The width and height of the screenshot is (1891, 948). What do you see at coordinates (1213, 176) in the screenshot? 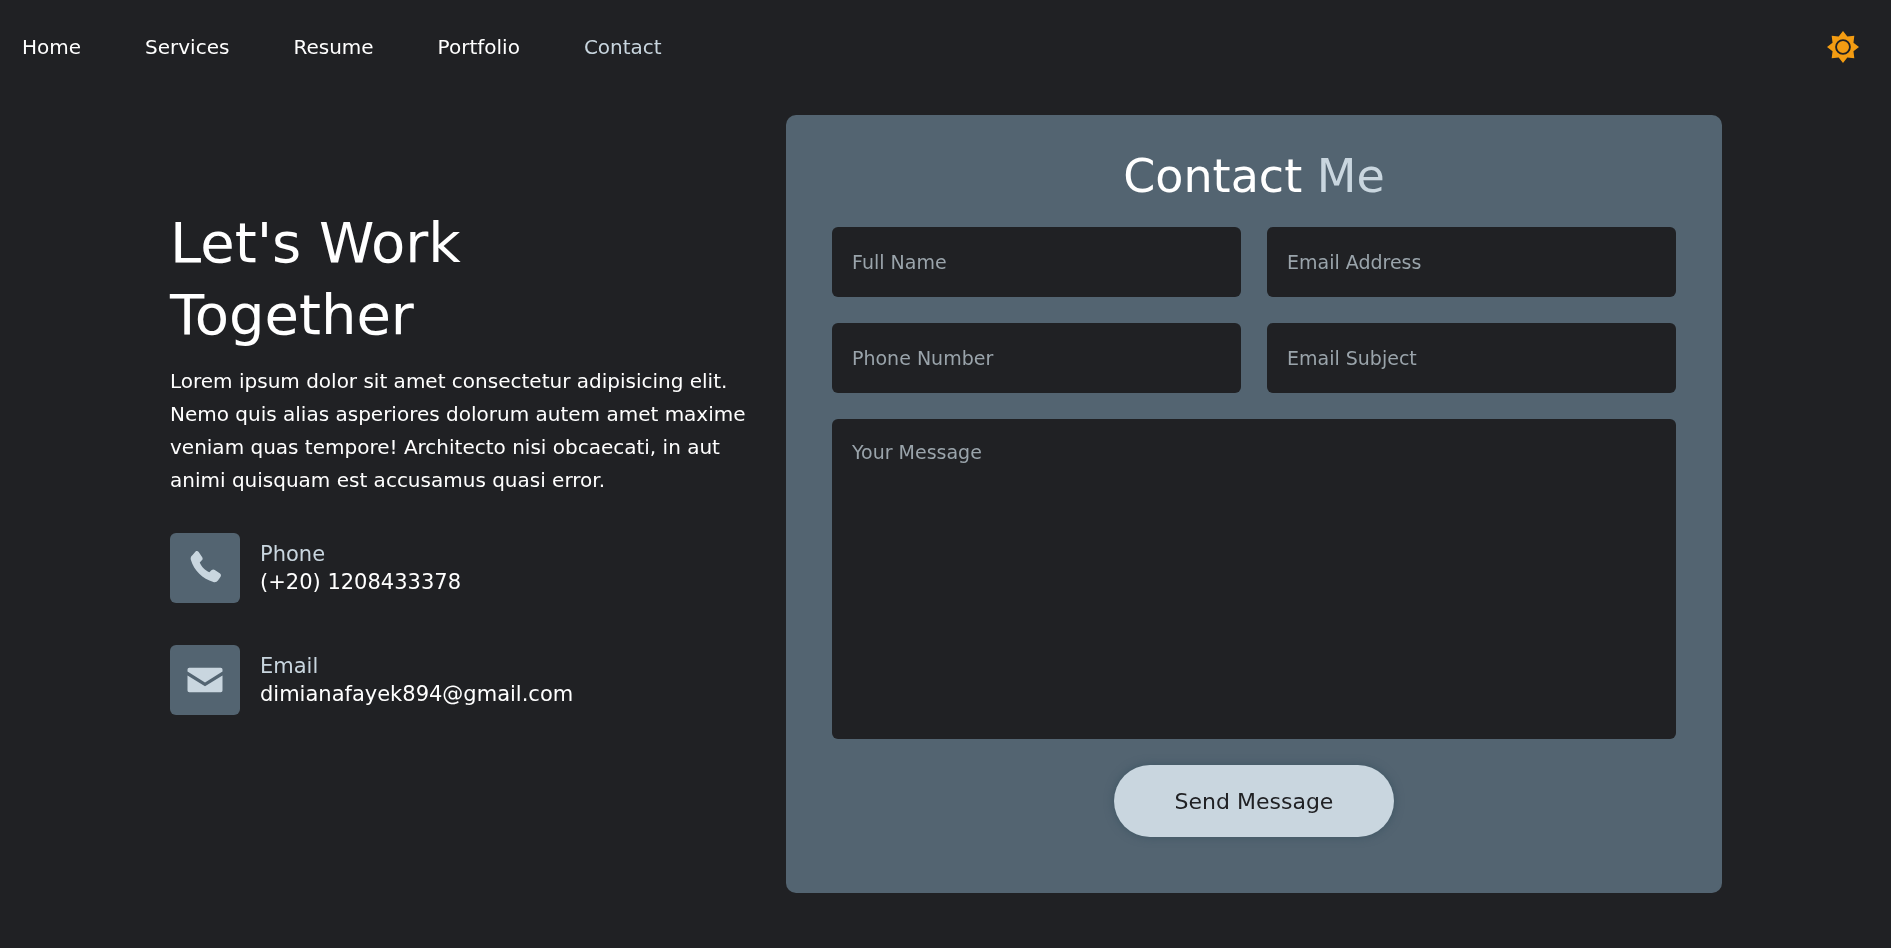
I see `form-title: Contact` at bounding box center [1213, 176].